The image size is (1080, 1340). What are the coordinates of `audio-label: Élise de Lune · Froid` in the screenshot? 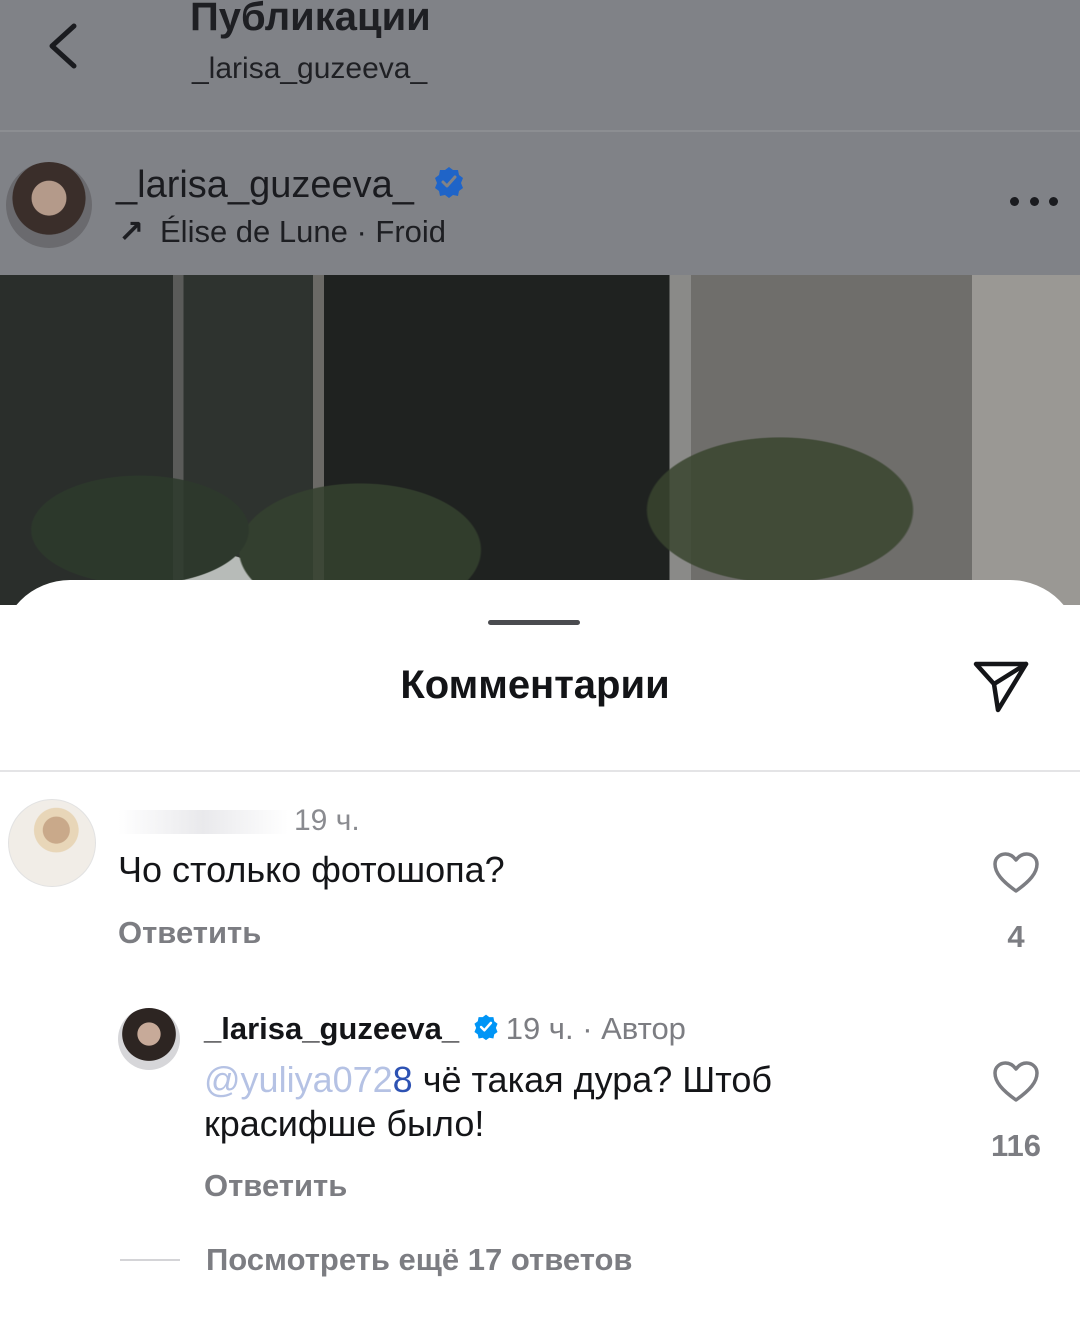 It's located at (303, 231).